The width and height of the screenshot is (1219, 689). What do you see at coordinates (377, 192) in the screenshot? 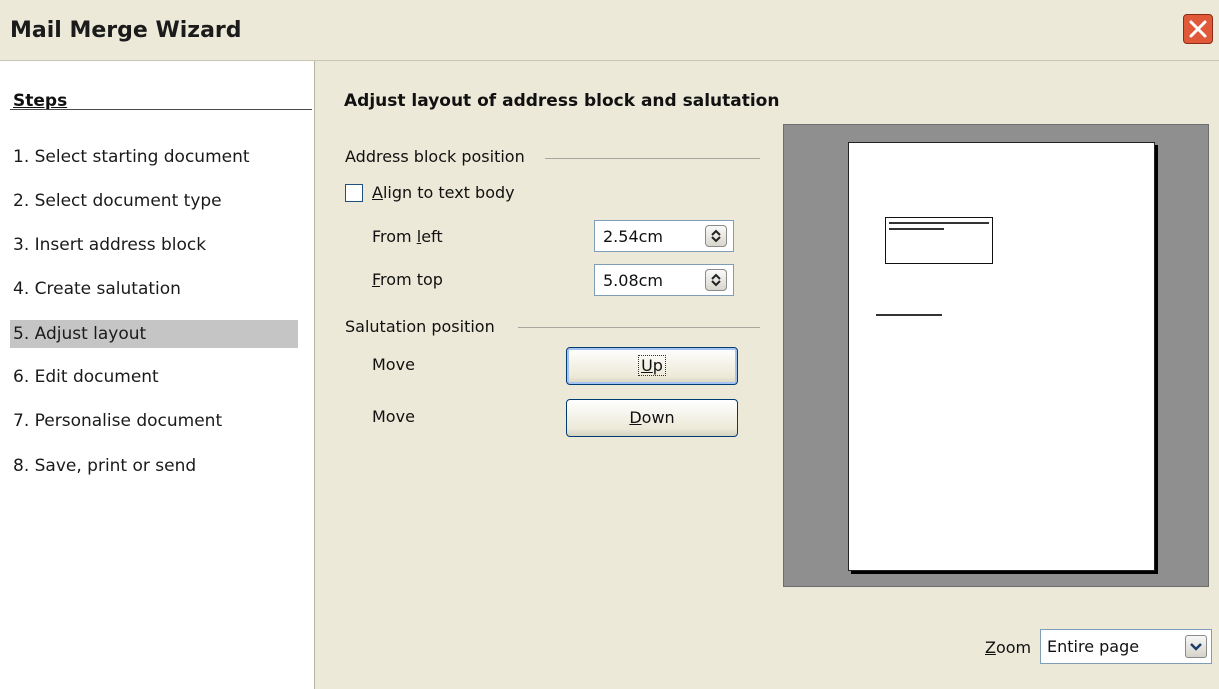
I see `align-mnemonic: A` at bounding box center [377, 192].